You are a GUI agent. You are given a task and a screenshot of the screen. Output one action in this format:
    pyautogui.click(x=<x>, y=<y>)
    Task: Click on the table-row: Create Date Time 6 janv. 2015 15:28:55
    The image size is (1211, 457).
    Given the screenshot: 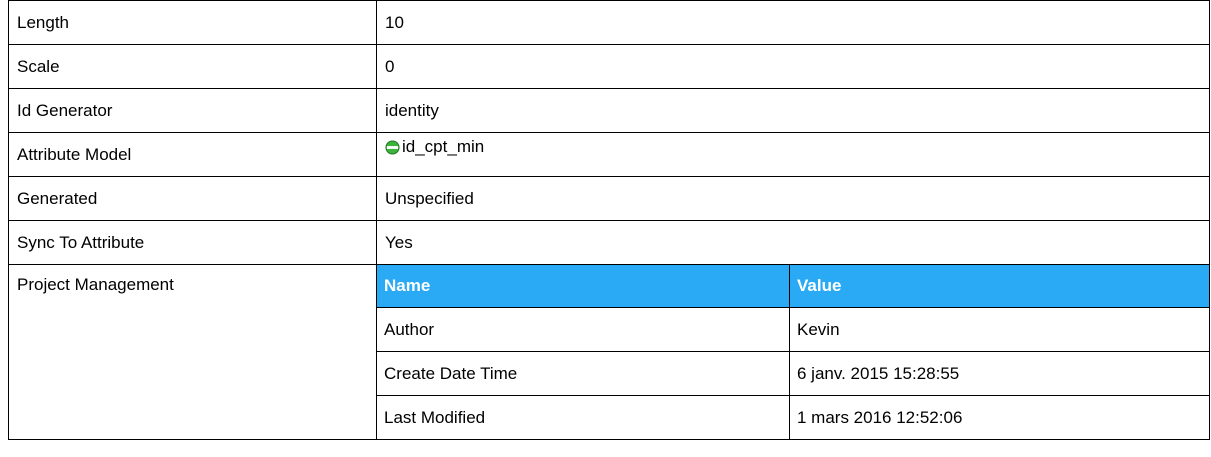 What is the action you would take?
    pyautogui.click(x=793, y=373)
    